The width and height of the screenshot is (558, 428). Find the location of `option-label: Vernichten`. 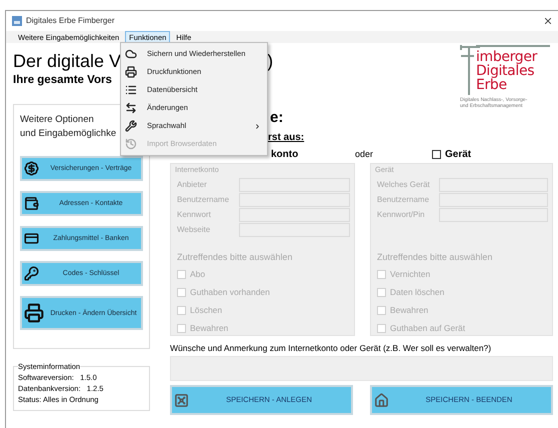

option-label: Vernichten is located at coordinates (410, 274).